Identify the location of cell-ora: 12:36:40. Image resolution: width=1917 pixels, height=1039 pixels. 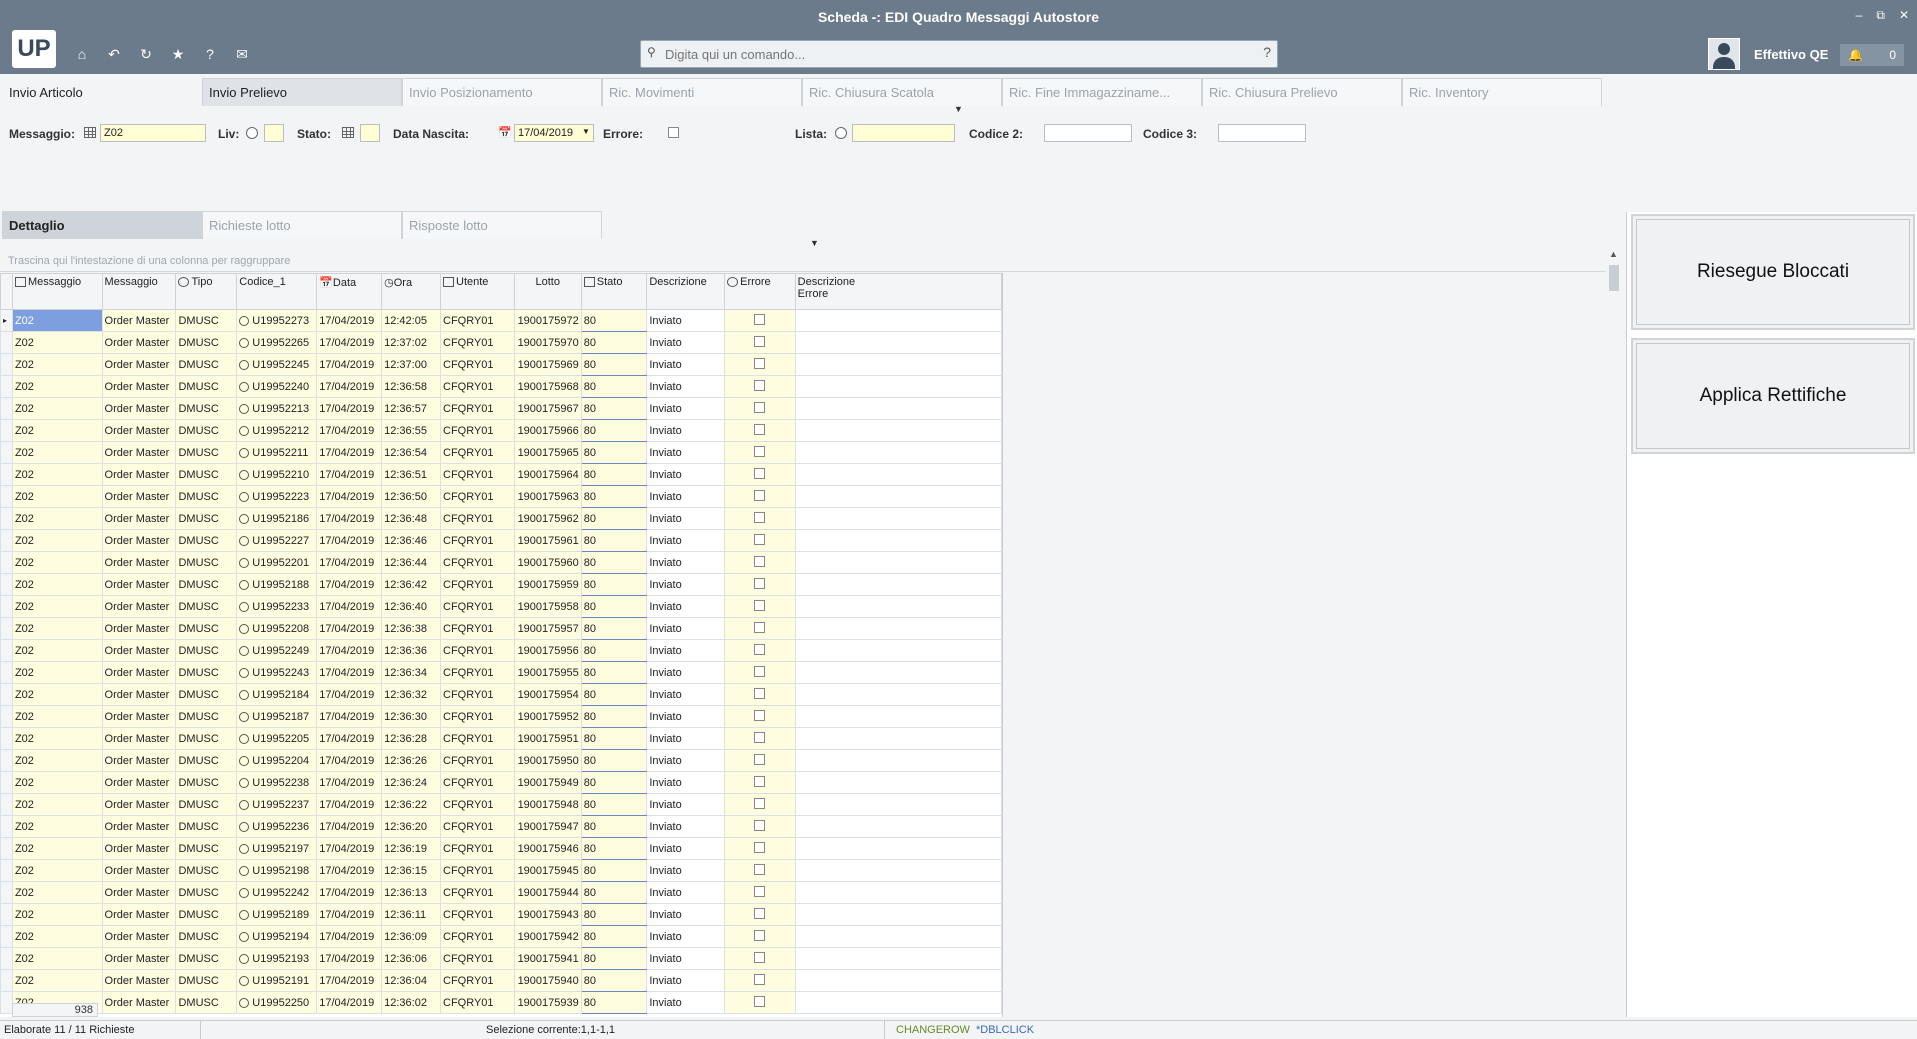
(411, 606).